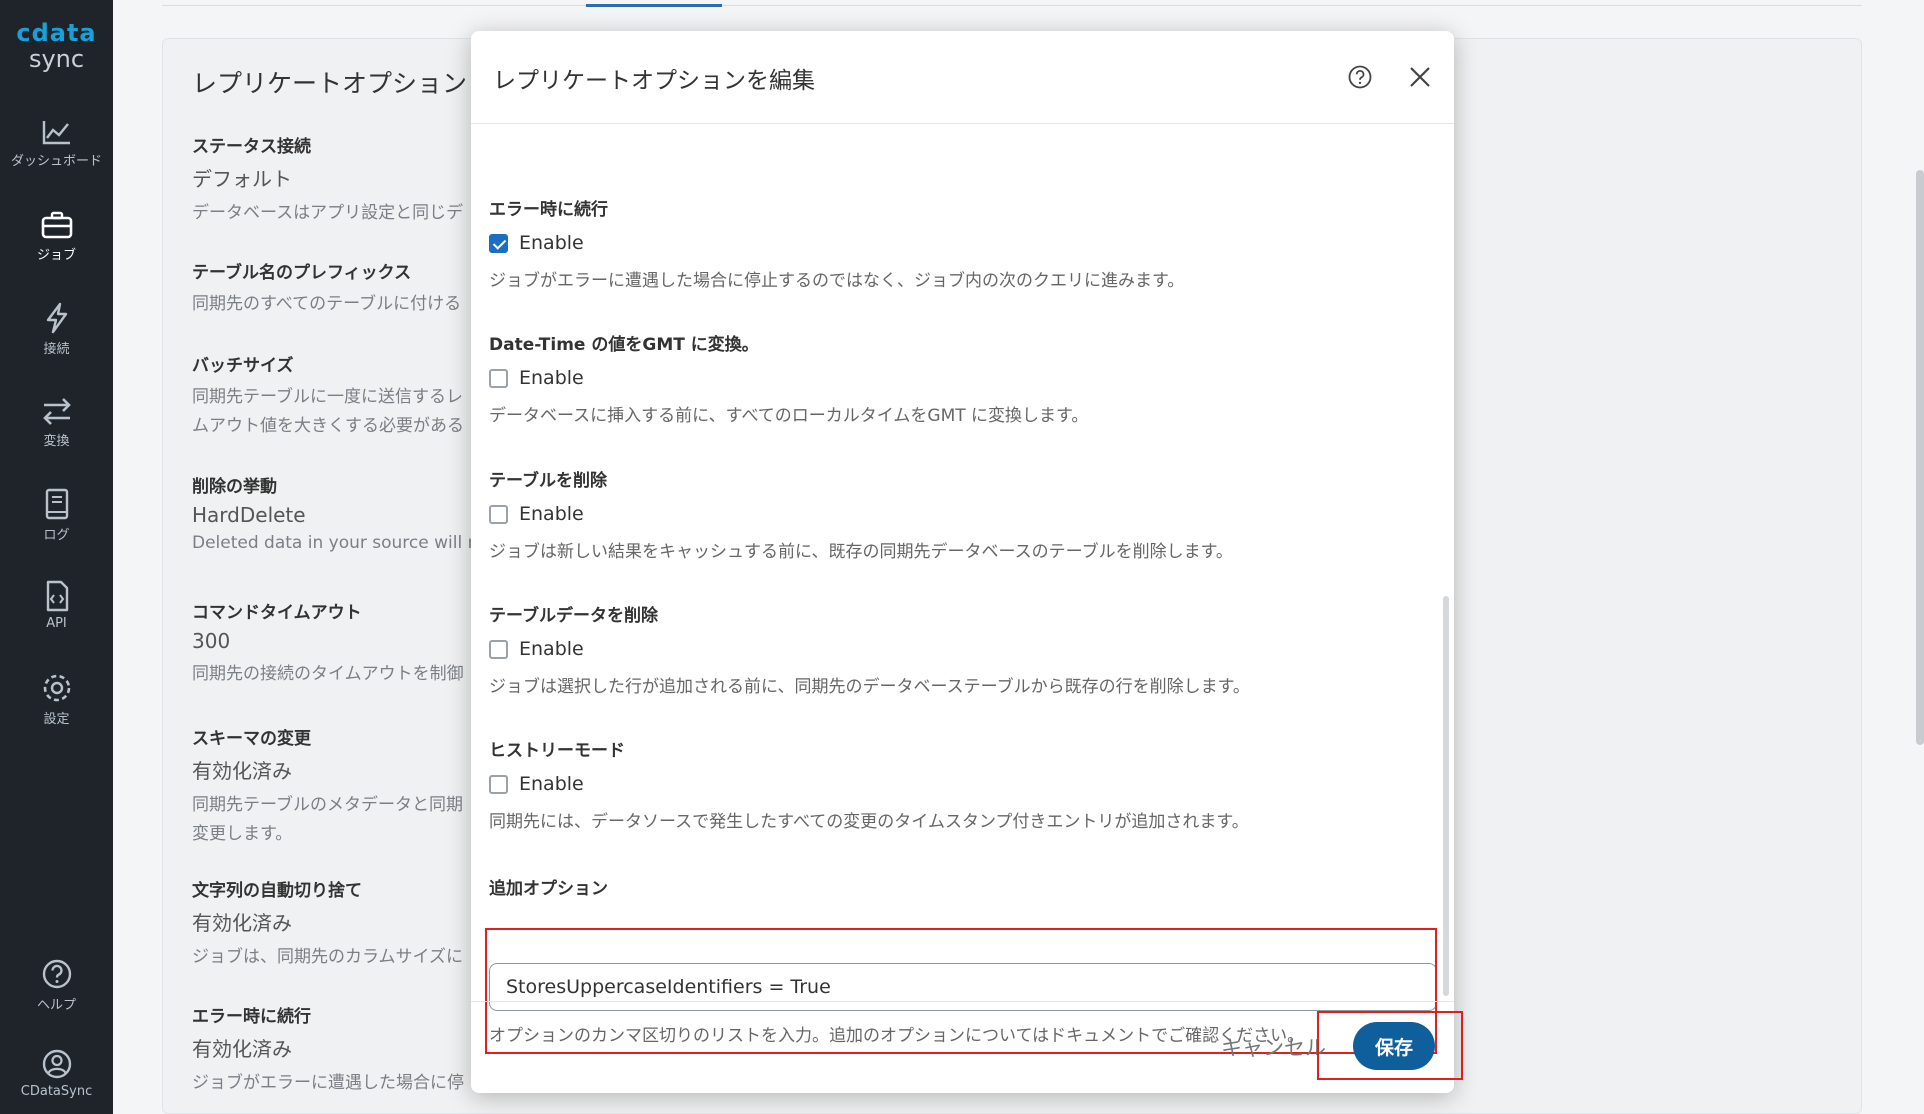  What do you see at coordinates (624, 345) in the screenshot?
I see `option-label: Date-Time の値をGMT に変換。` at bounding box center [624, 345].